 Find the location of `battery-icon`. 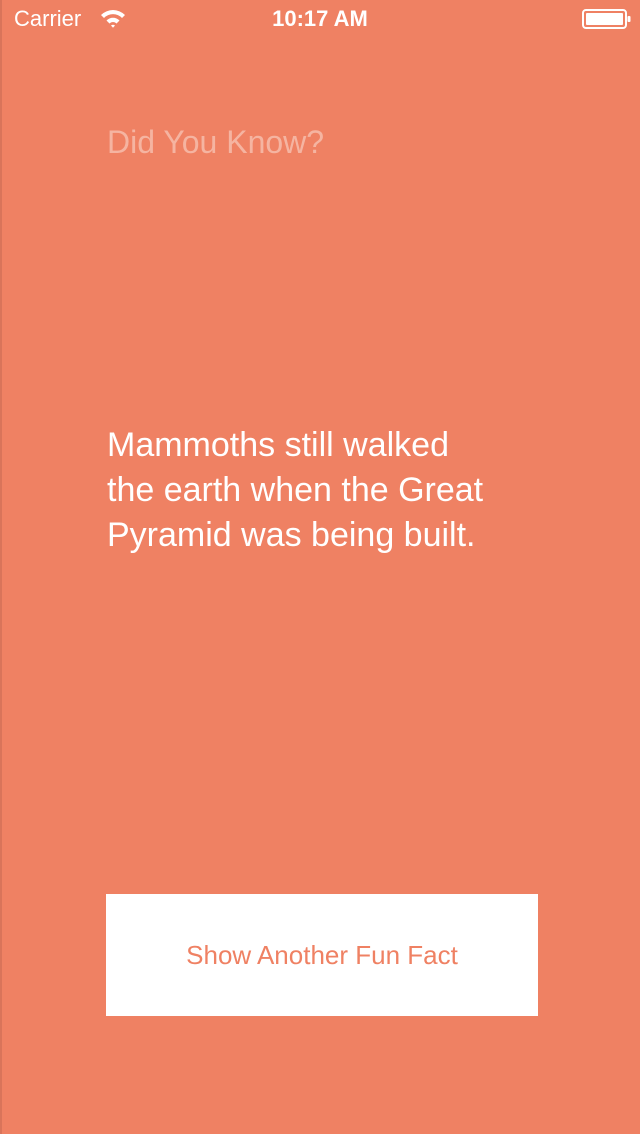

battery-icon is located at coordinates (607, 19).